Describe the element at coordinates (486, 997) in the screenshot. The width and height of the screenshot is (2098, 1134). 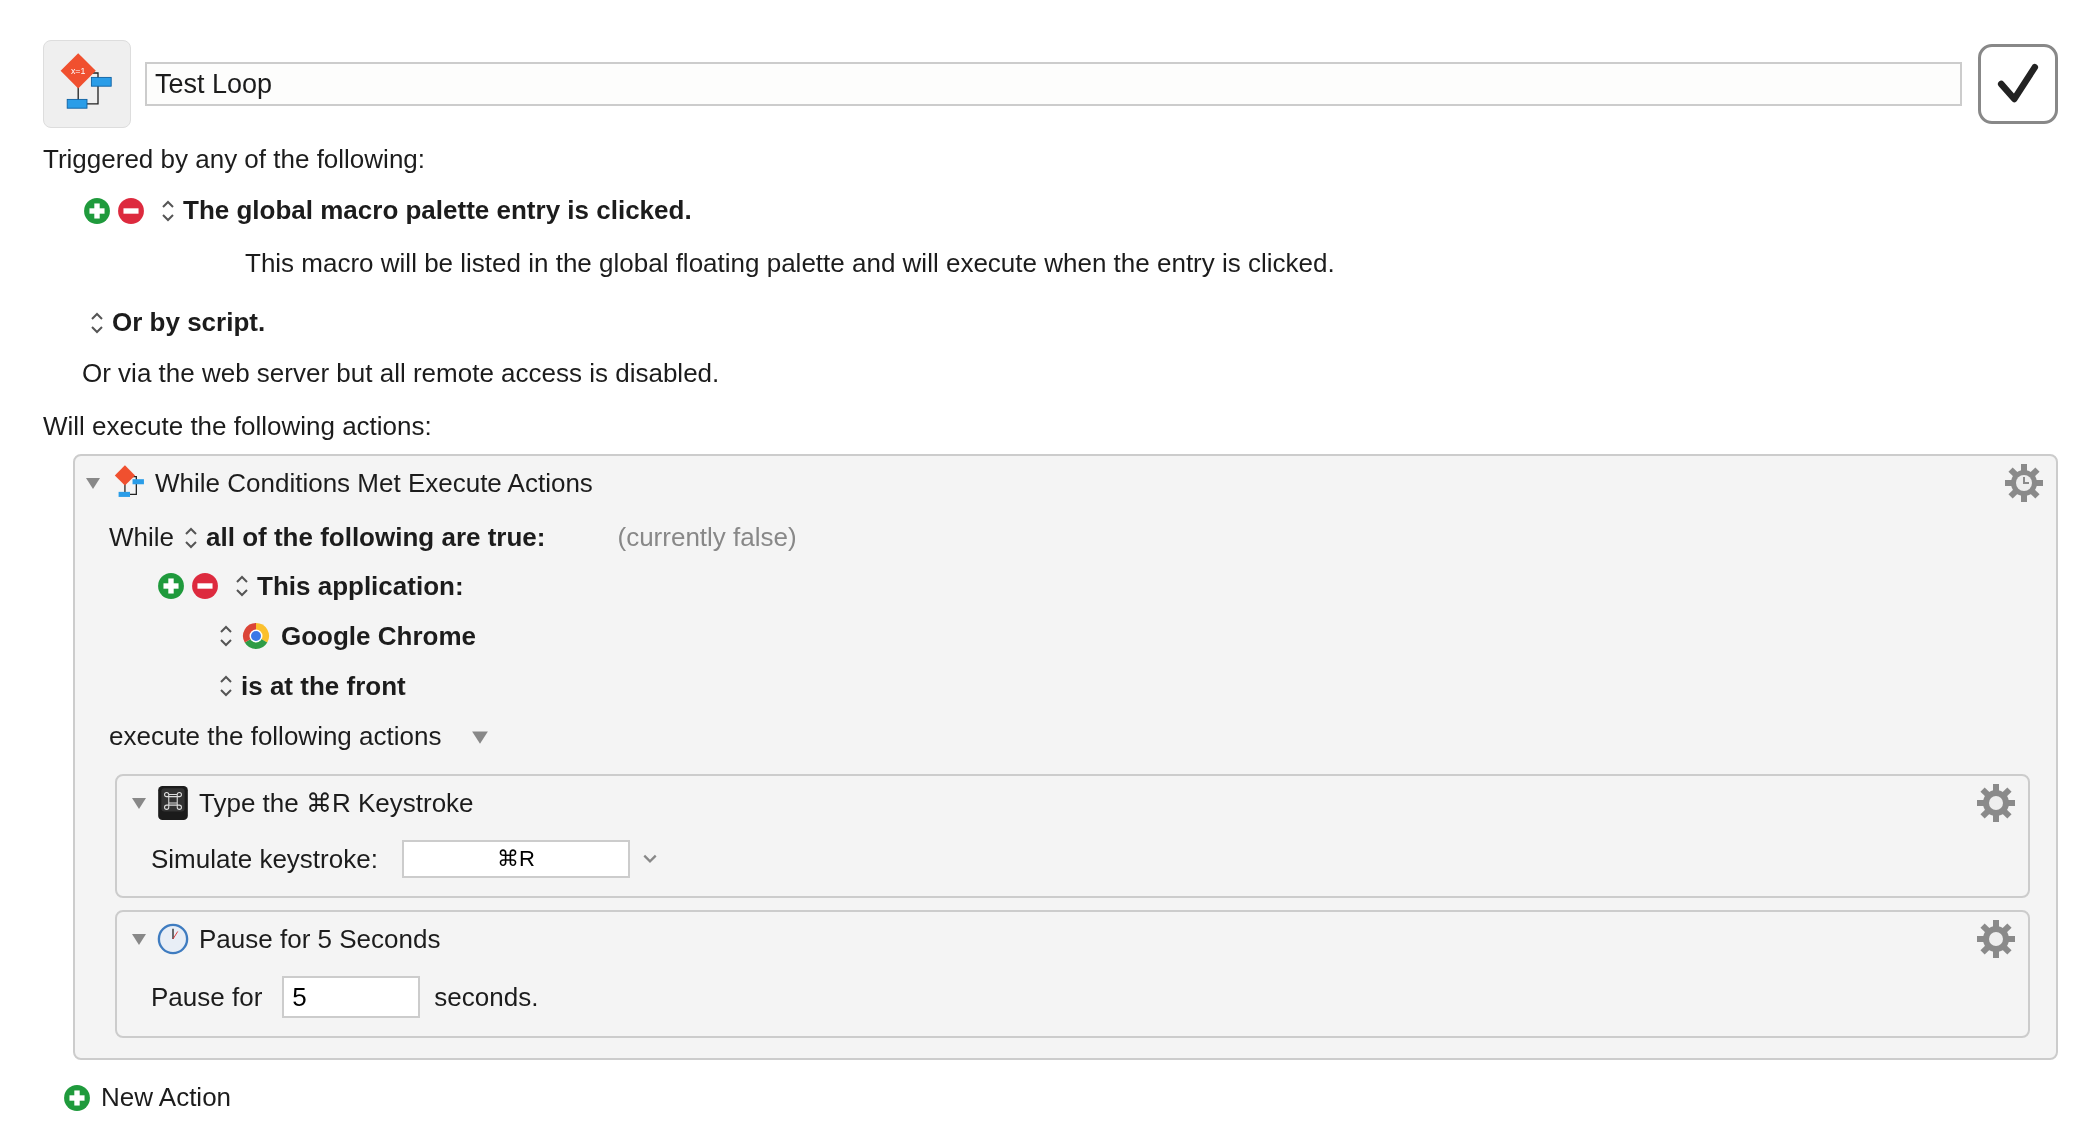
I see `unit-label: seconds.` at that location.